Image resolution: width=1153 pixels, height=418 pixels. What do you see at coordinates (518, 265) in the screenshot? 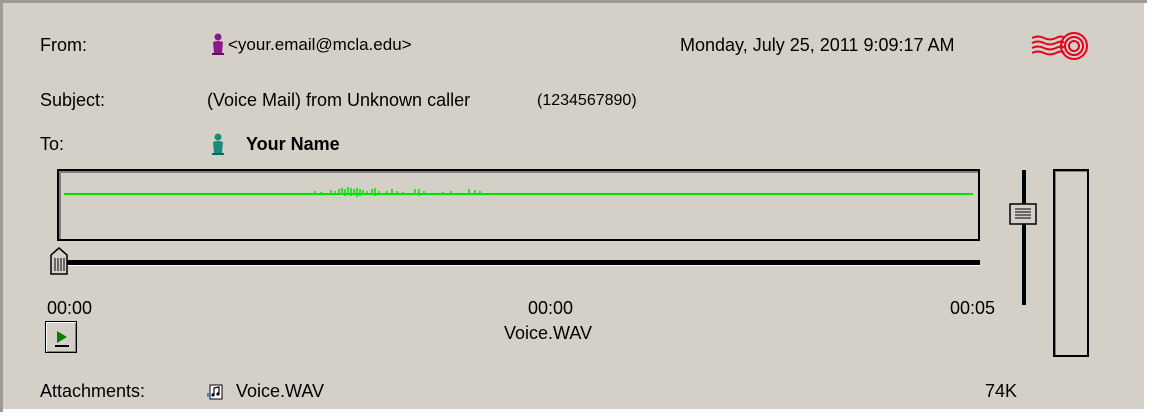
I see `position-track-highlight` at bounding box center [518, 265].